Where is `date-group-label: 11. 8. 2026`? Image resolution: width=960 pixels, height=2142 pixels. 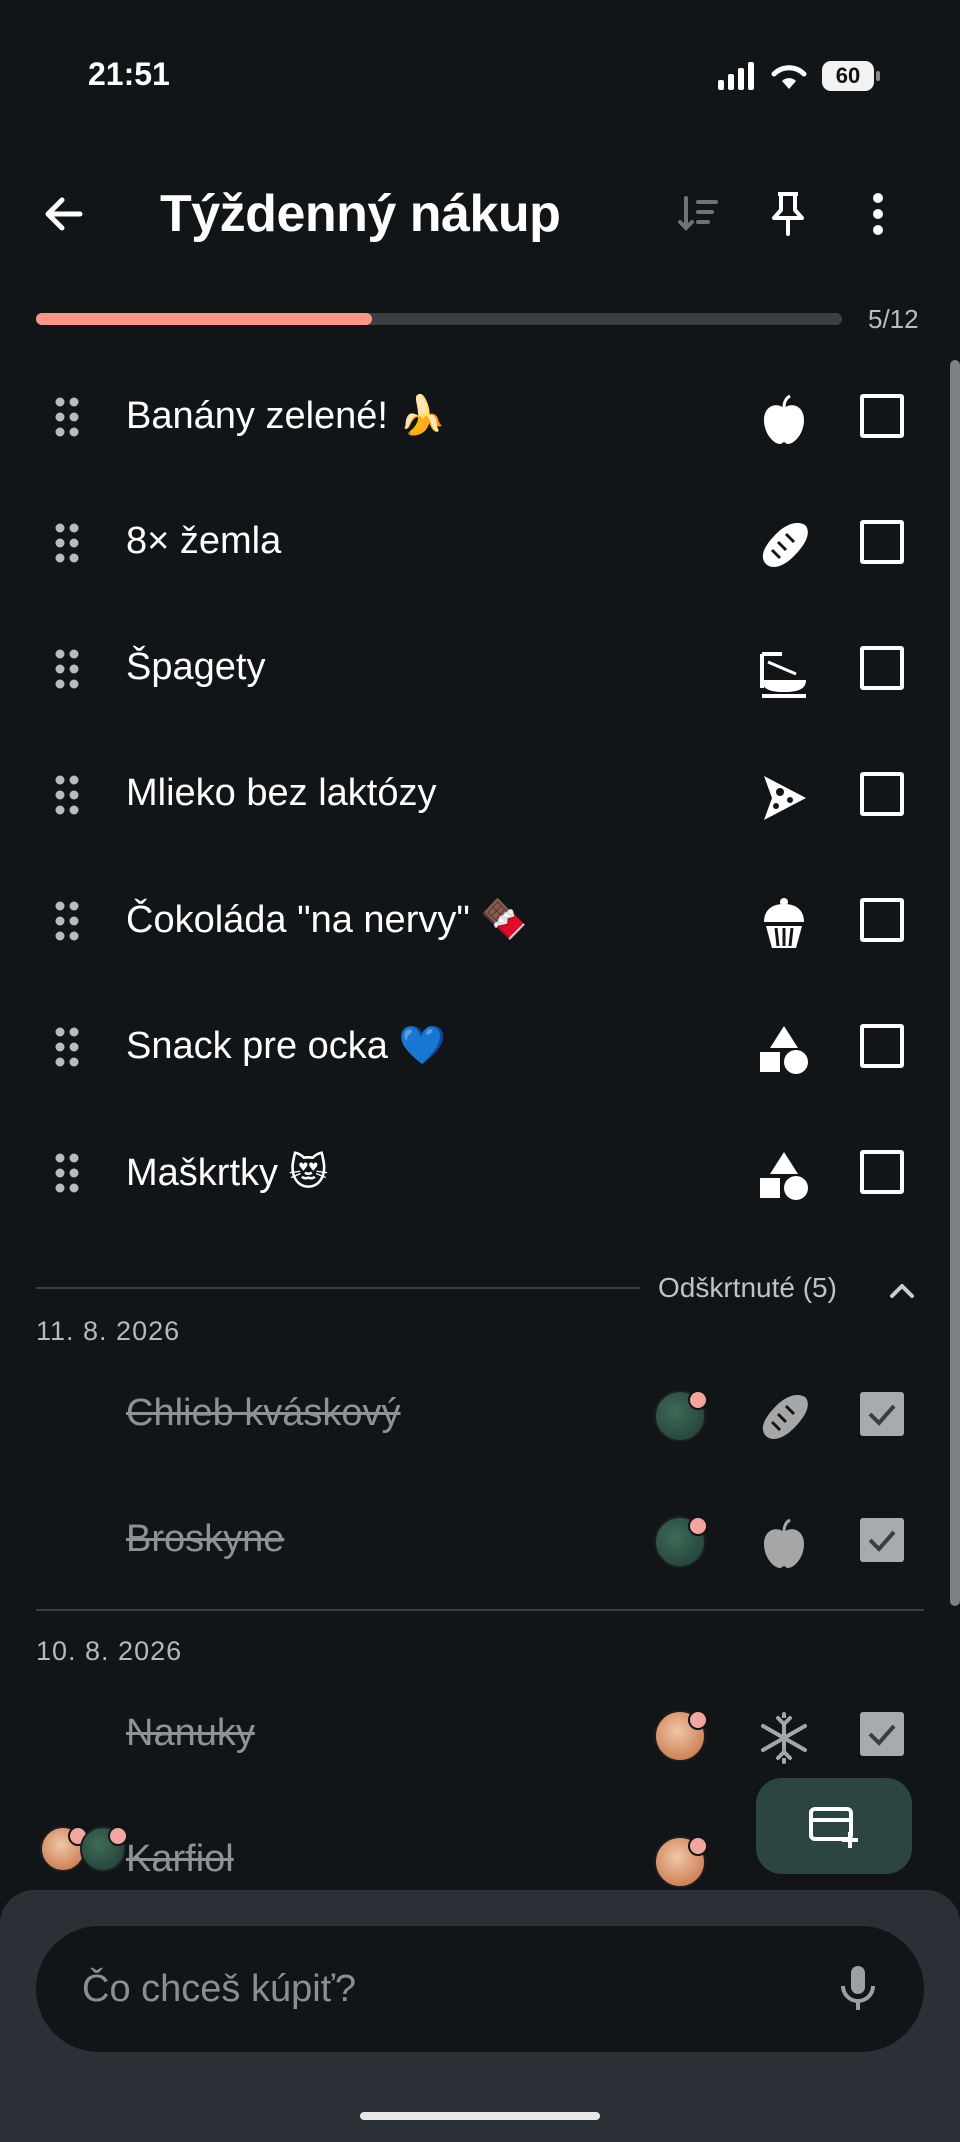
date-group-label: 11. 8. 2026 is located at coordinates (108, 1331).